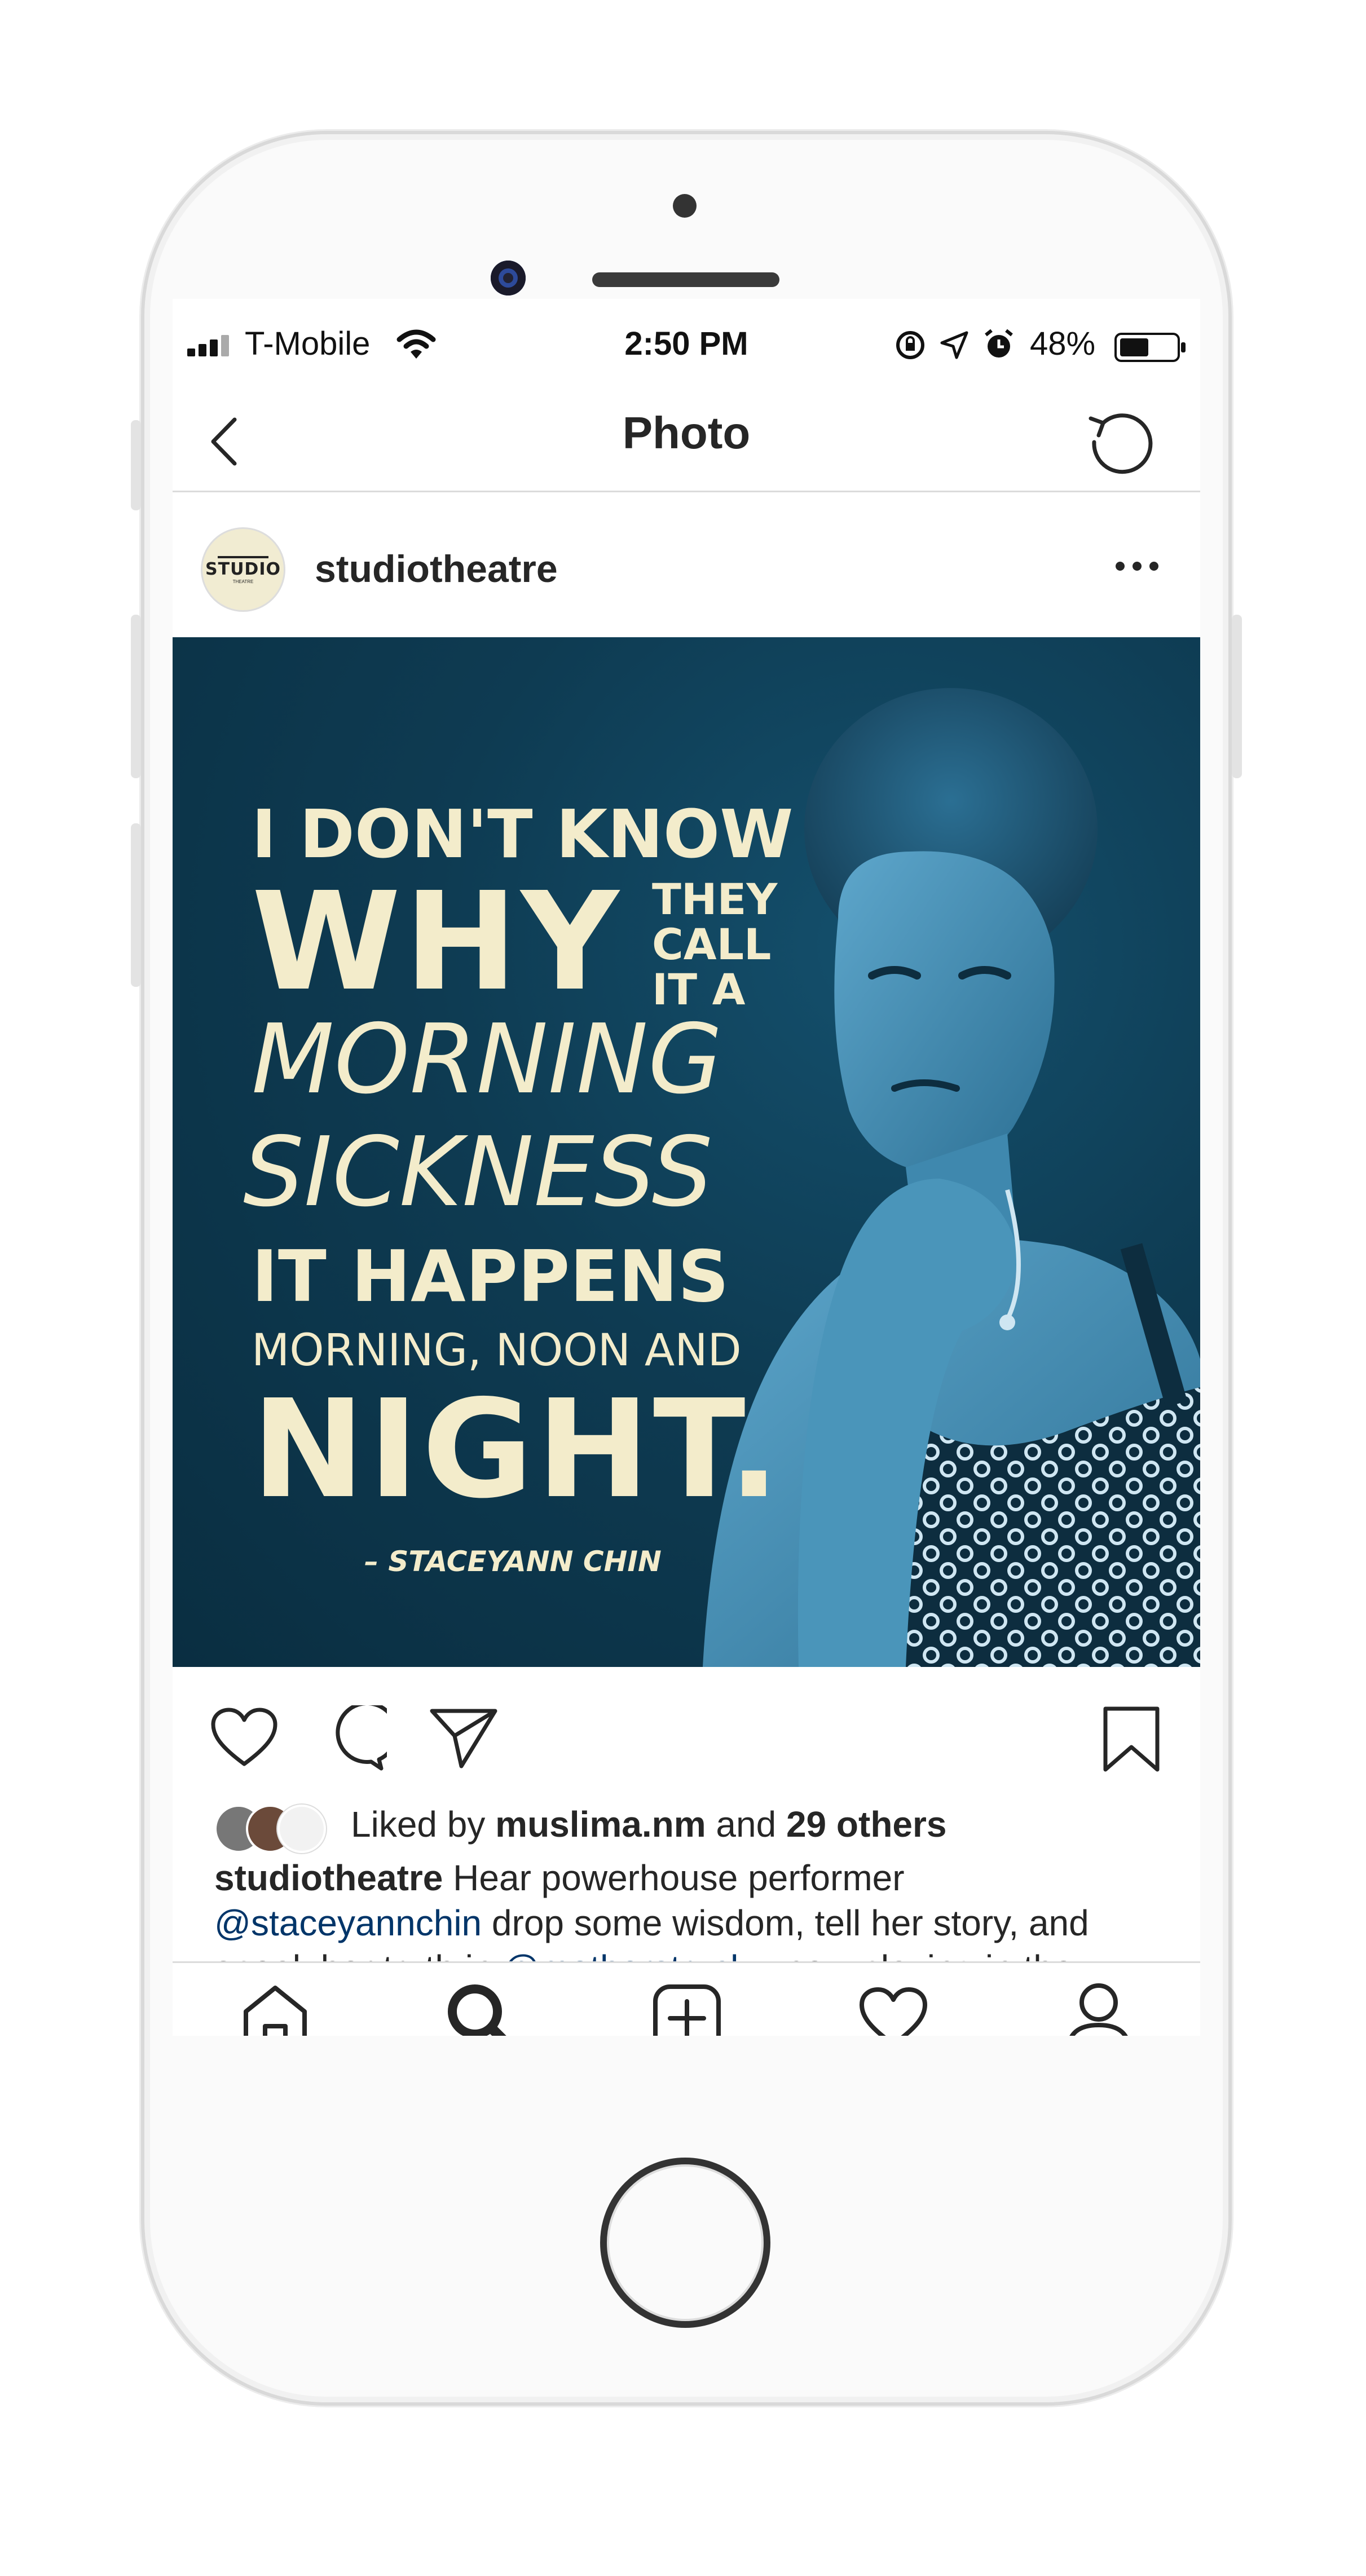  I want to click on quote-line-2-small-a: THEY, so click(715, 899).